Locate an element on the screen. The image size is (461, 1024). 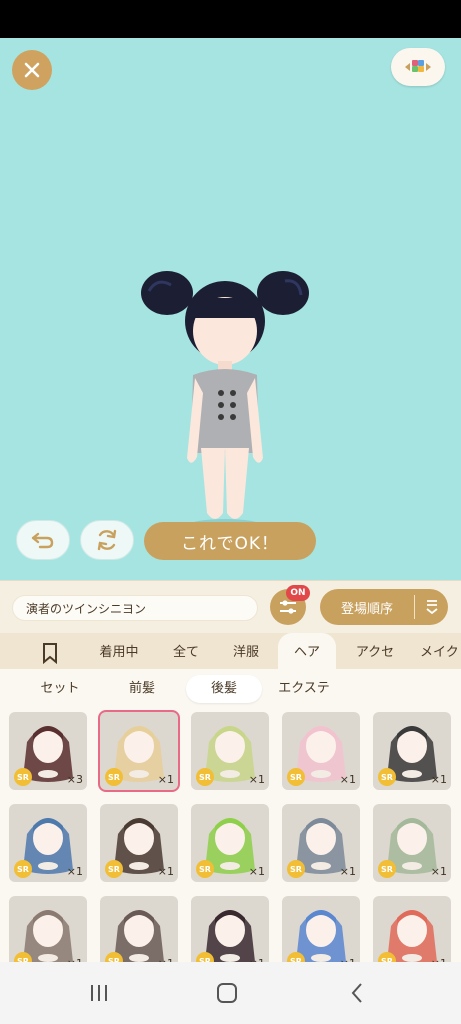
item-name-display: 演者のツインシニヨン is located at coordinates (135, 608).